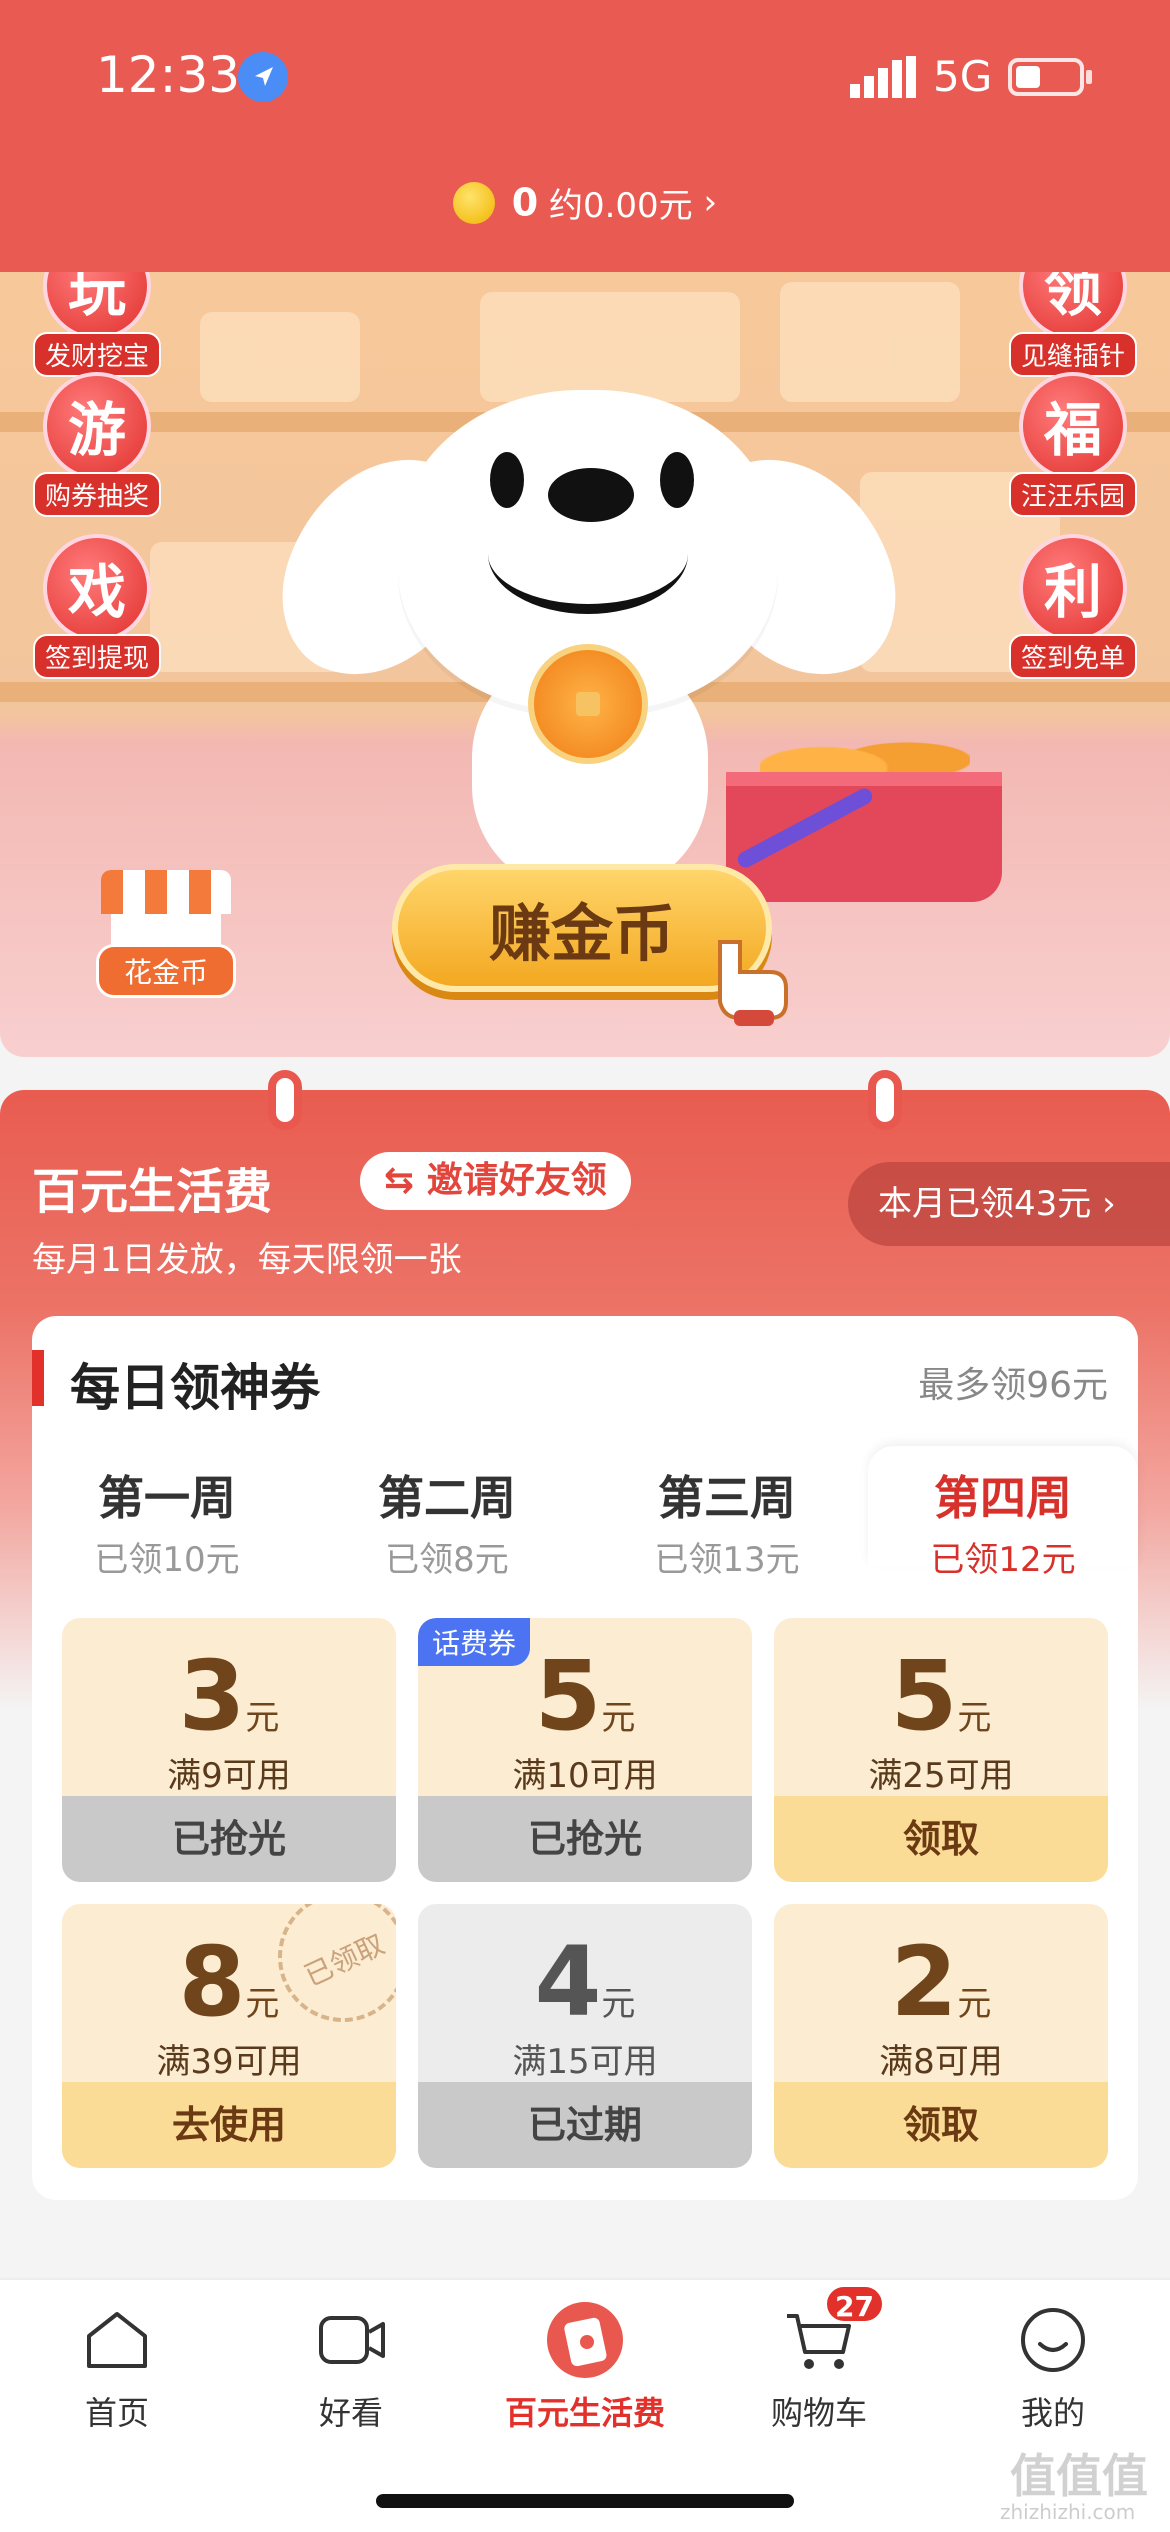 The width and height of the screenshot is (1170, 2532). Describe the element at coordinates (97, 606) in the screenshot. I see `game-badge-checkin-cash: 戏 签到提现` at that location.